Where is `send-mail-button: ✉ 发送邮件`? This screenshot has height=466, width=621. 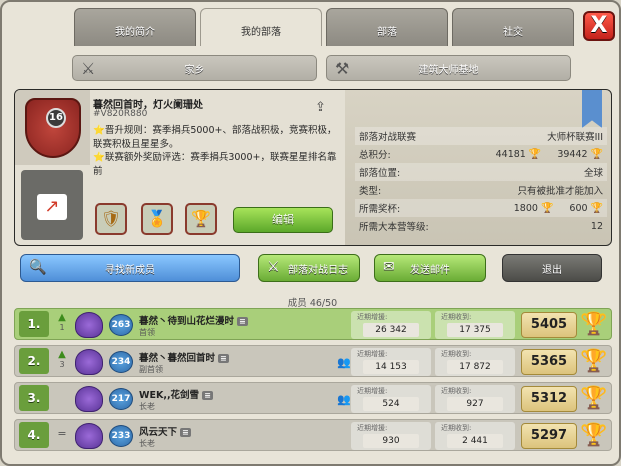 send-mail-button: ✉ 发送邮件 is located at coordinates (430, 268).